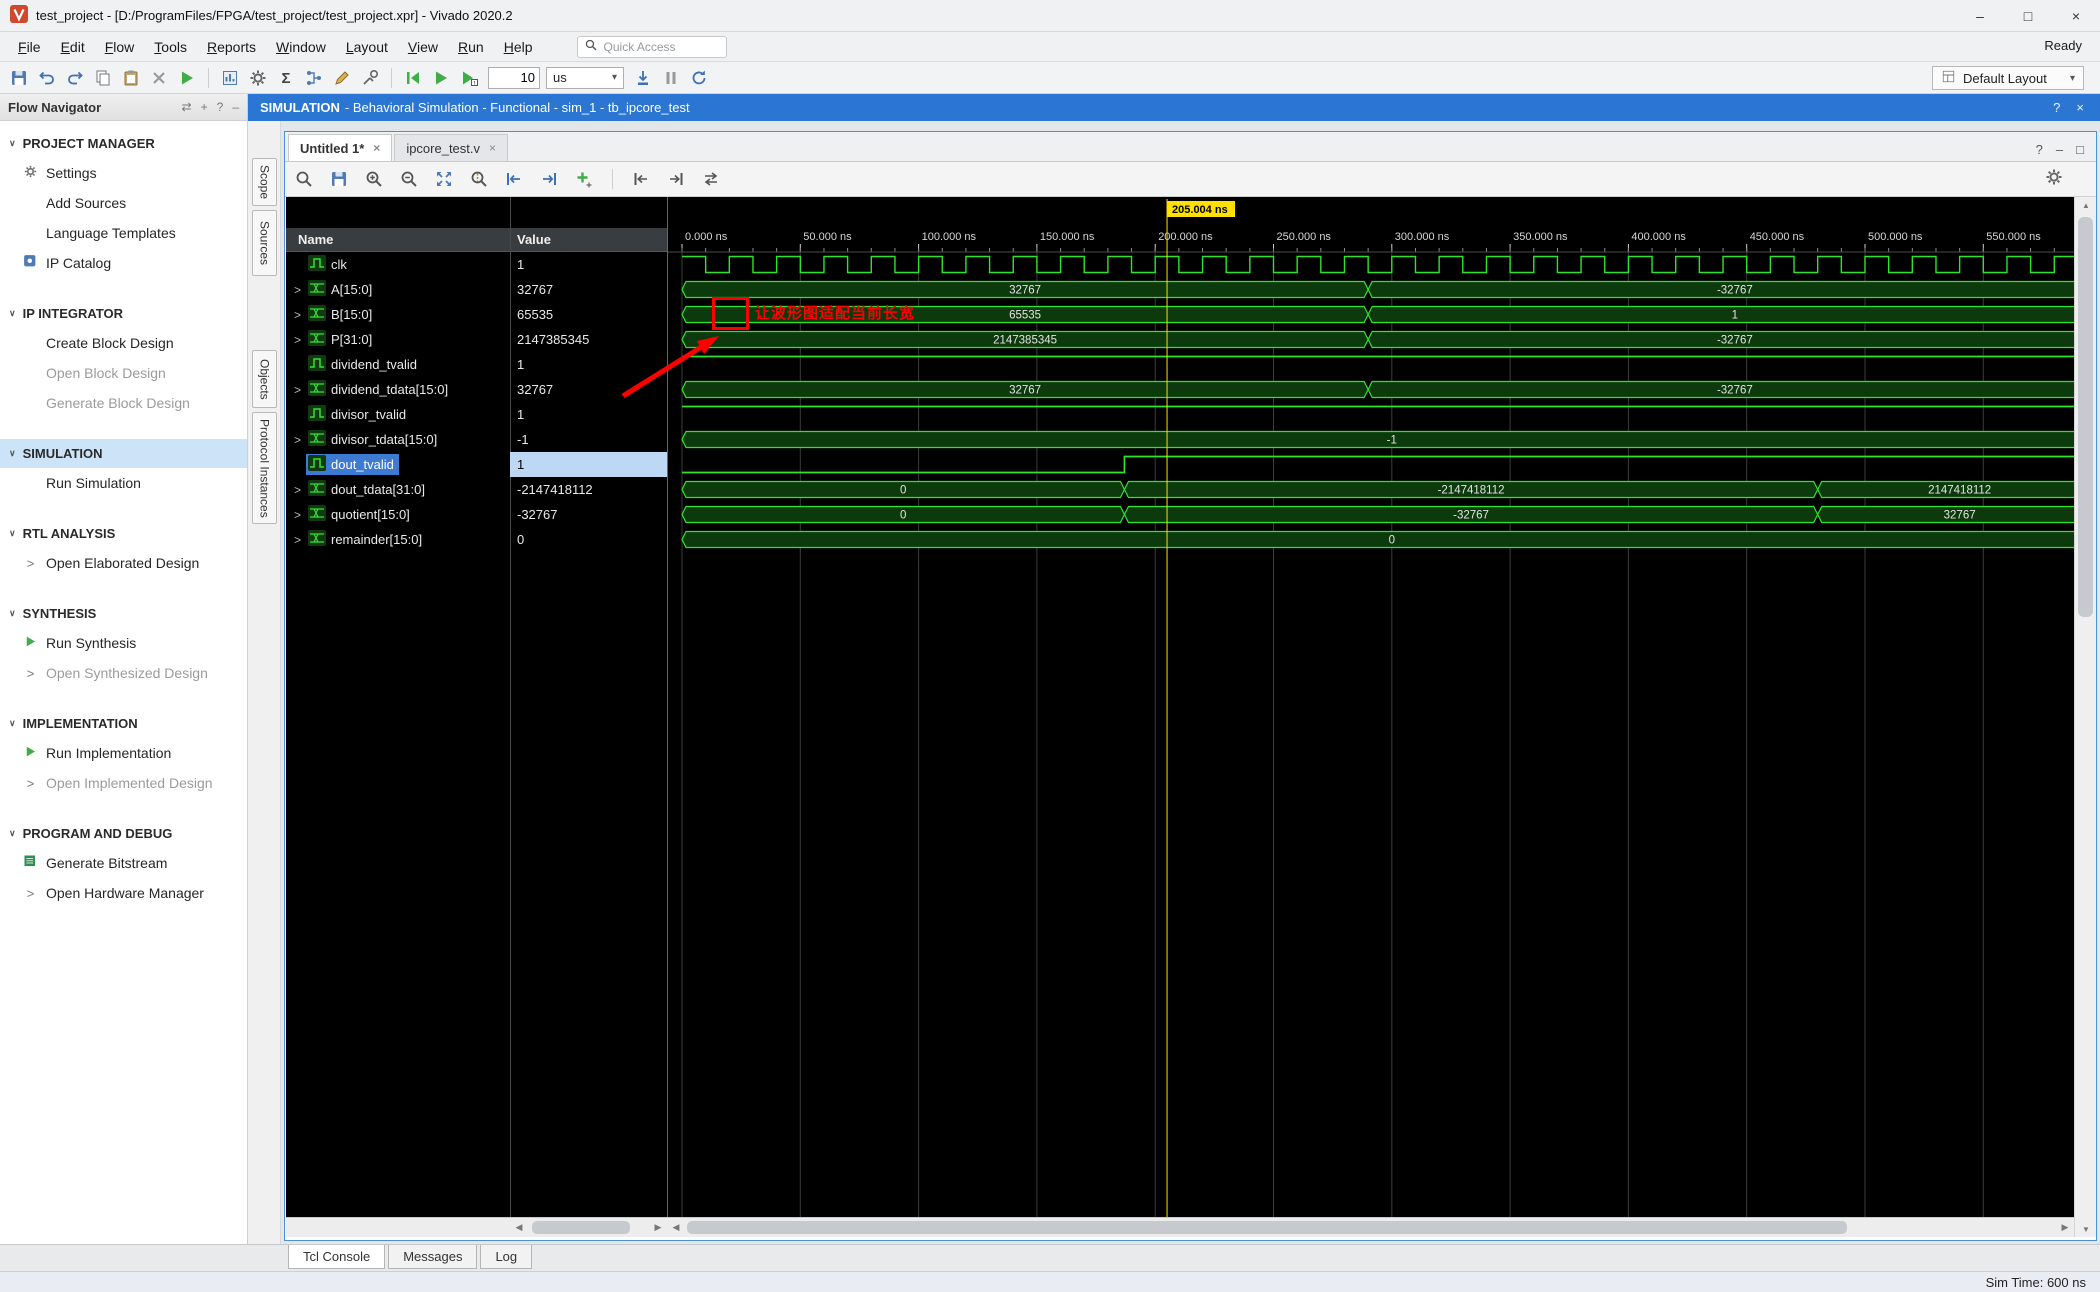 The image size is (2100, 1292). I want to click on scroll-down-icon: ▼, so click(2086, 1229).